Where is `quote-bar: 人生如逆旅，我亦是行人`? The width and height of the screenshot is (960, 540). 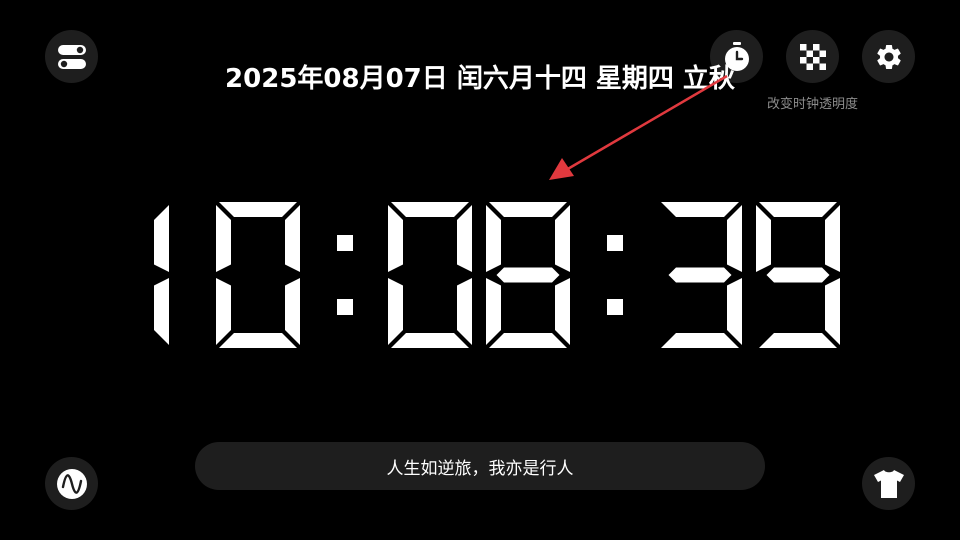
quote-bar: 人生如逆旅，我亦是行人 is located at coordinates (480, 466).